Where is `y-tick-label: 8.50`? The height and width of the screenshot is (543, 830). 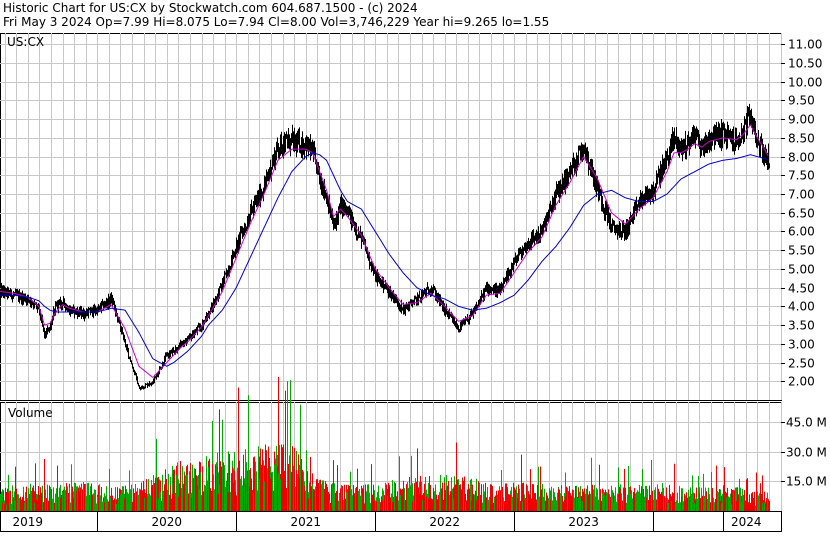 y-tick-label: 8.50 is located at coordinates (801, 139).